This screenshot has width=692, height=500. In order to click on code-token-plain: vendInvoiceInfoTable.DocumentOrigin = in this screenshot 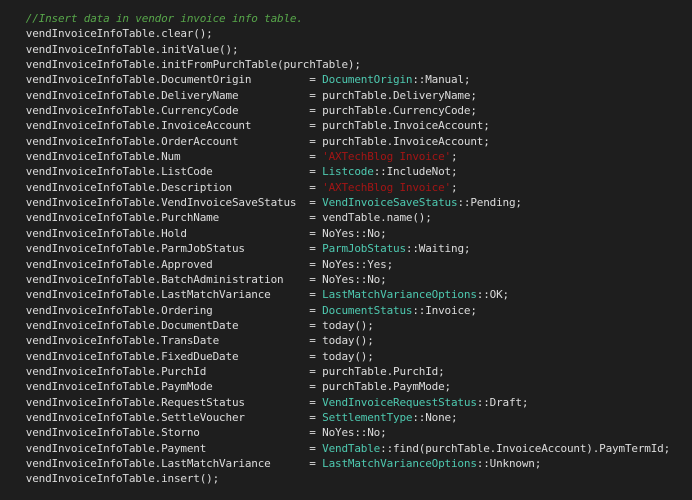, I will do `click(174, 80)`.